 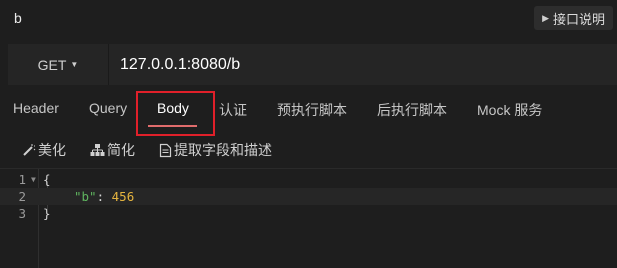 What do you see at coordinates (308, 150) in the screenshot?
I see `body-toolbar: 美化 简化 提取字段和描述` at bounding box center [308, 150].